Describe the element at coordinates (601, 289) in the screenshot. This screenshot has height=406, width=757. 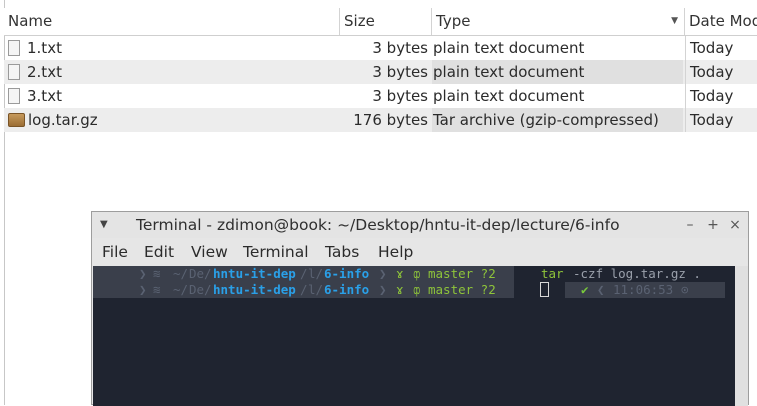
I see `prompt-arrow-left-icon: ❮` at that location.